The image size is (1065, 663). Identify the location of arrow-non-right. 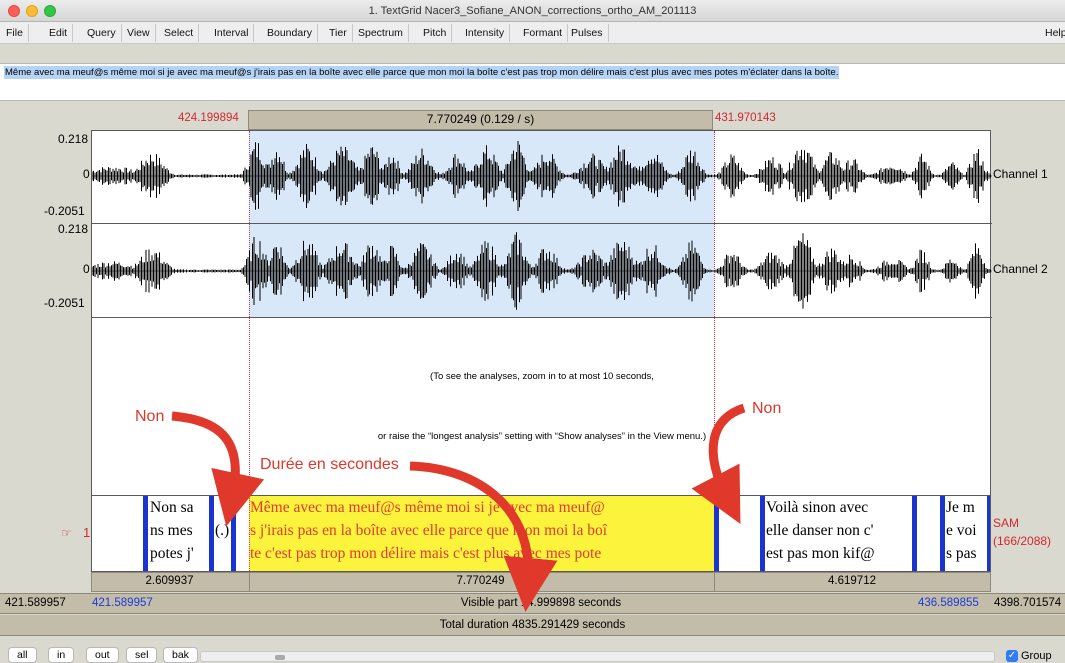
(718, 463).